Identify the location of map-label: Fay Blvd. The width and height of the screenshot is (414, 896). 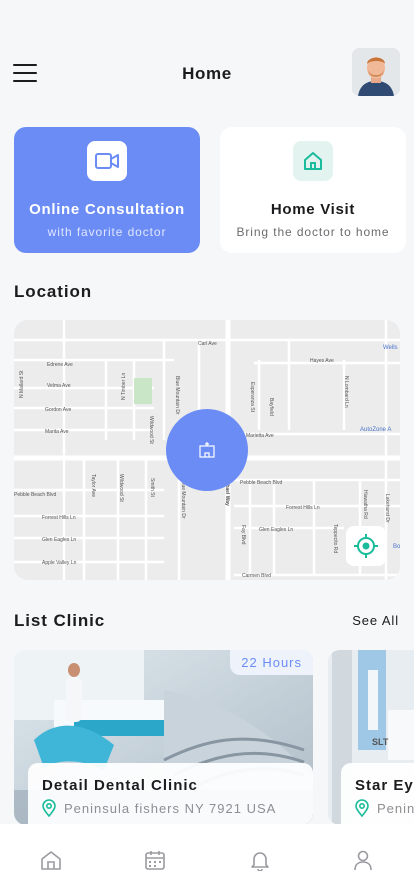
(243, 535).